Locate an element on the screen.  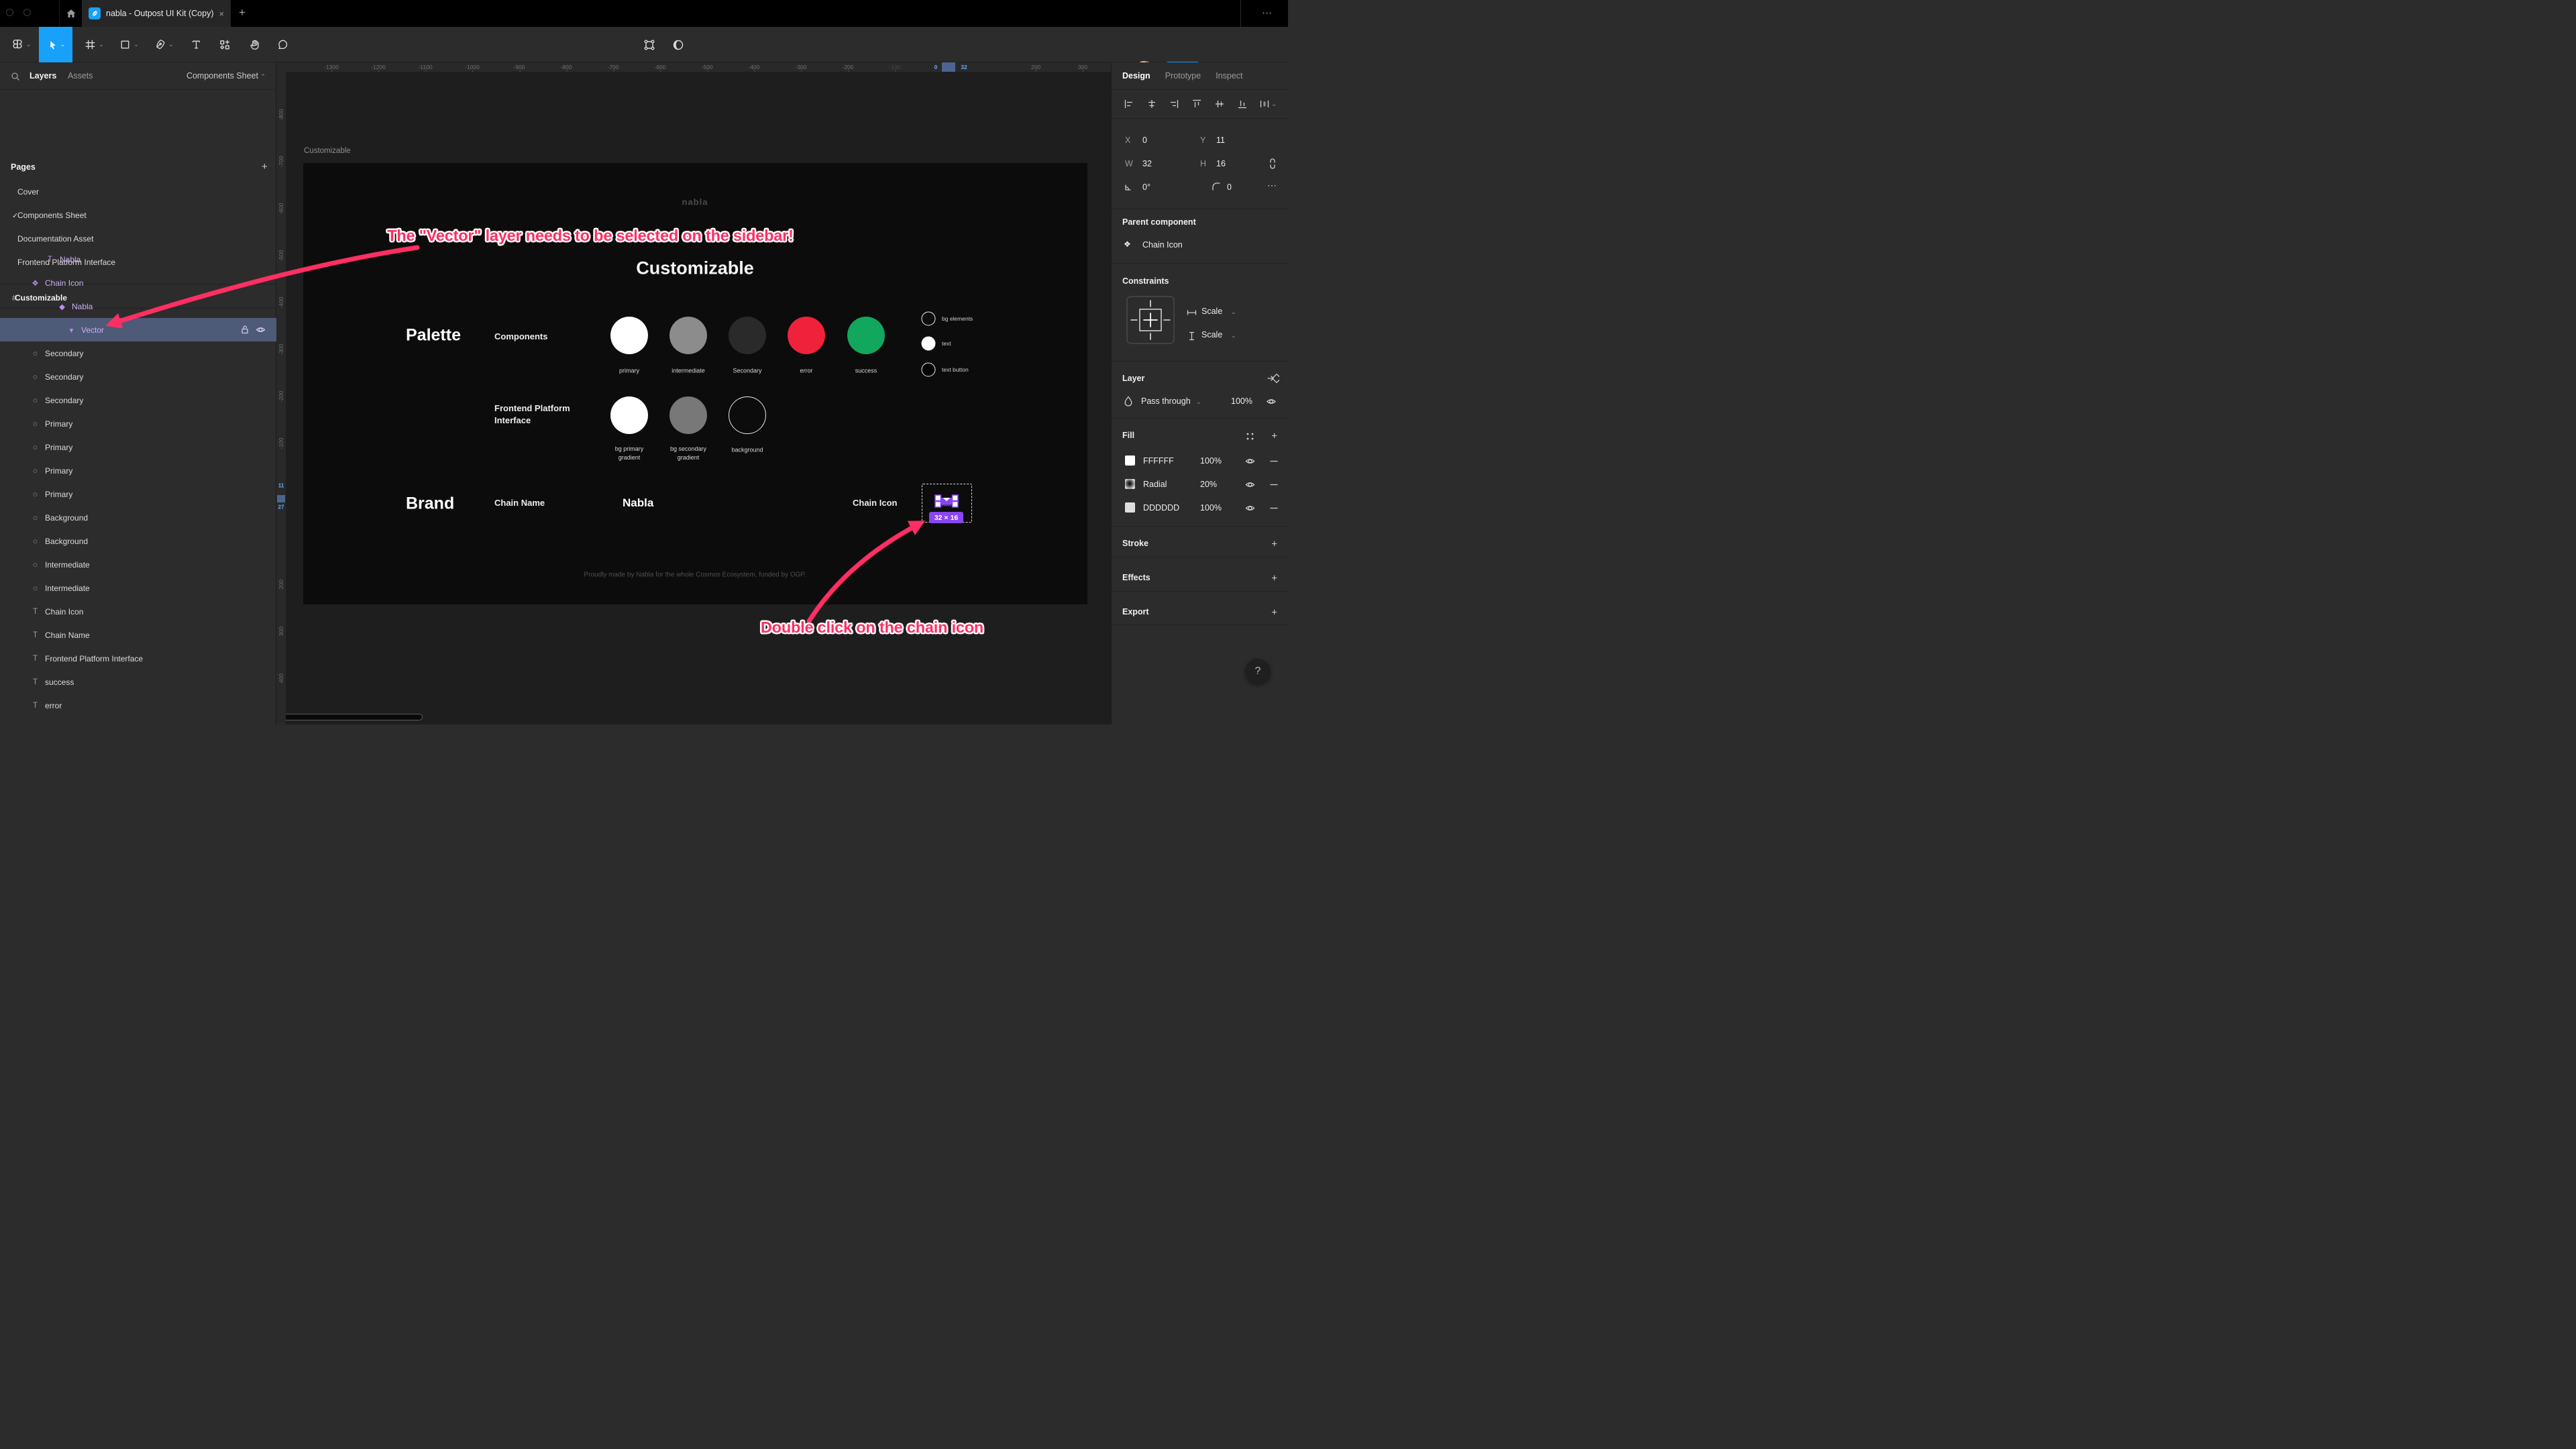
distribute-menu: ⌄ is located at coordinates (1268, 104).